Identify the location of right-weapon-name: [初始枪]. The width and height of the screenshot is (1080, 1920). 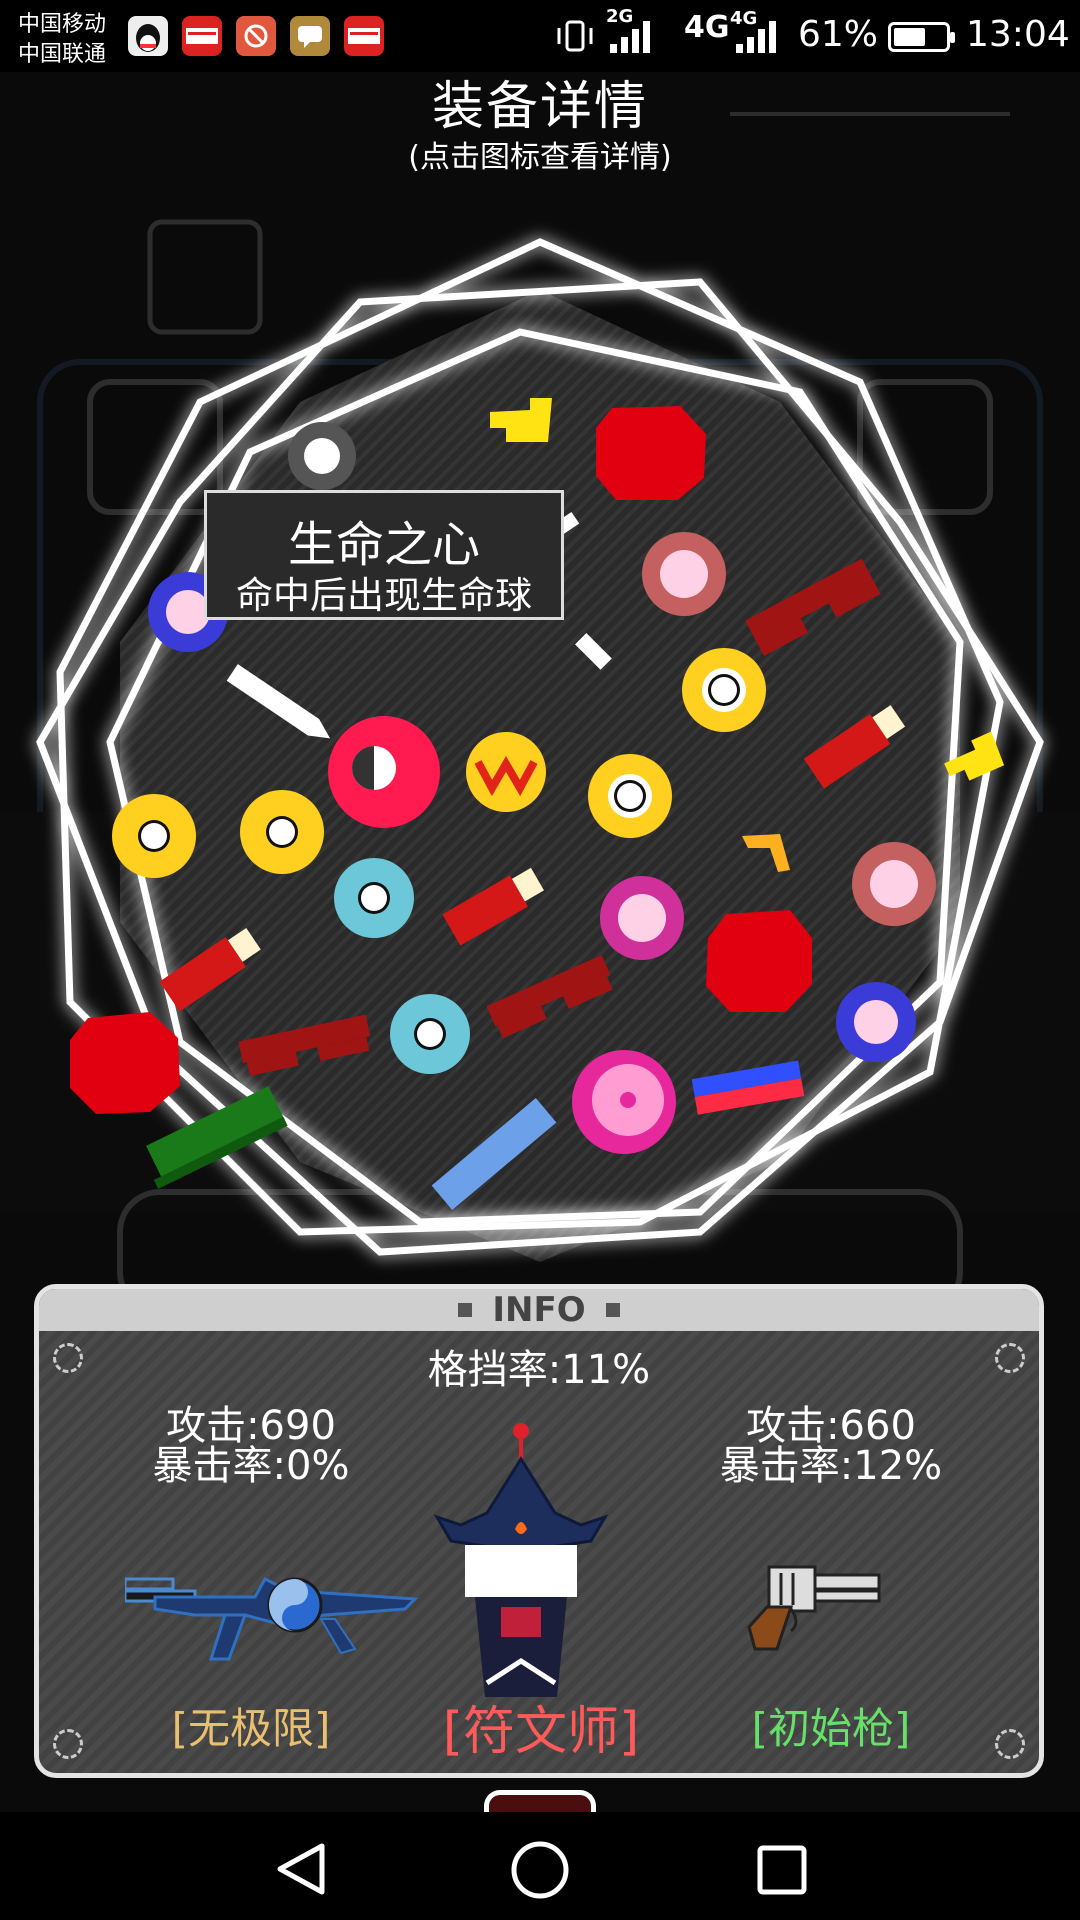
(831, 1728).